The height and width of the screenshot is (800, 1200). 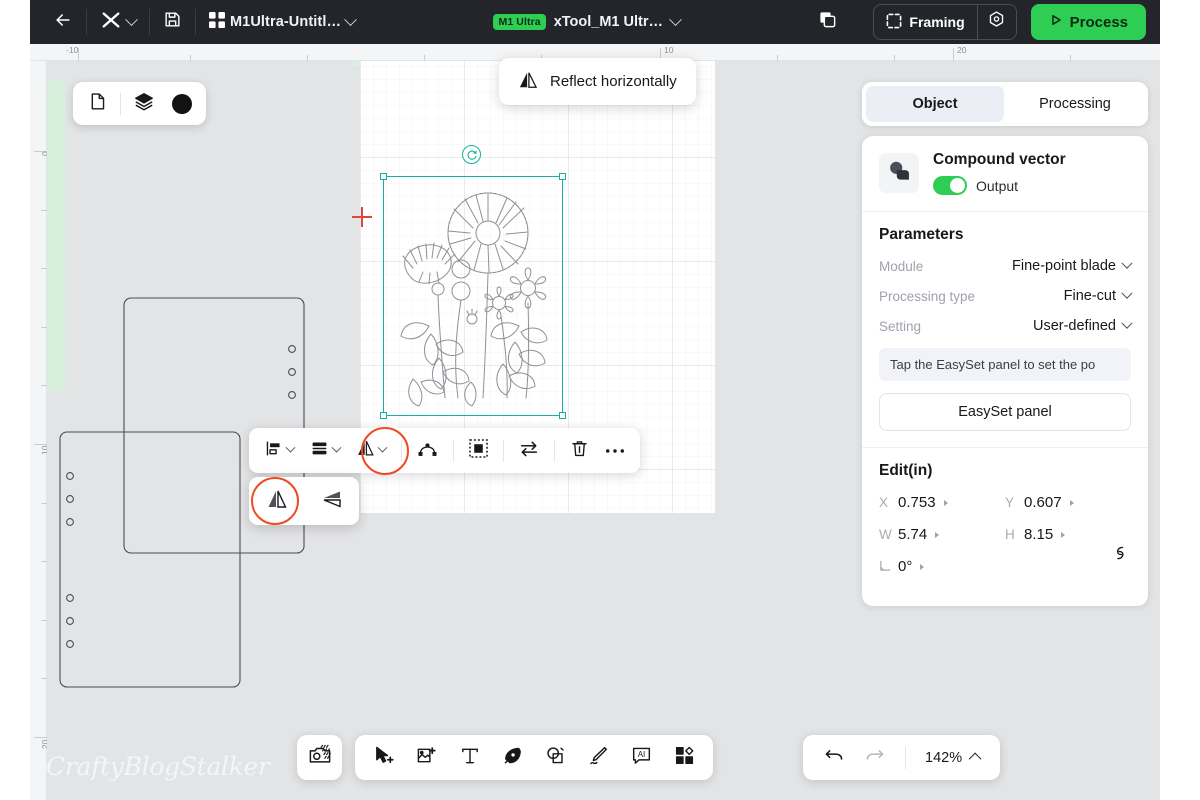 What do you see at coordinates (950, 185) in the screenshot?
I see `output-toggle` at bounding box center [950, 185].